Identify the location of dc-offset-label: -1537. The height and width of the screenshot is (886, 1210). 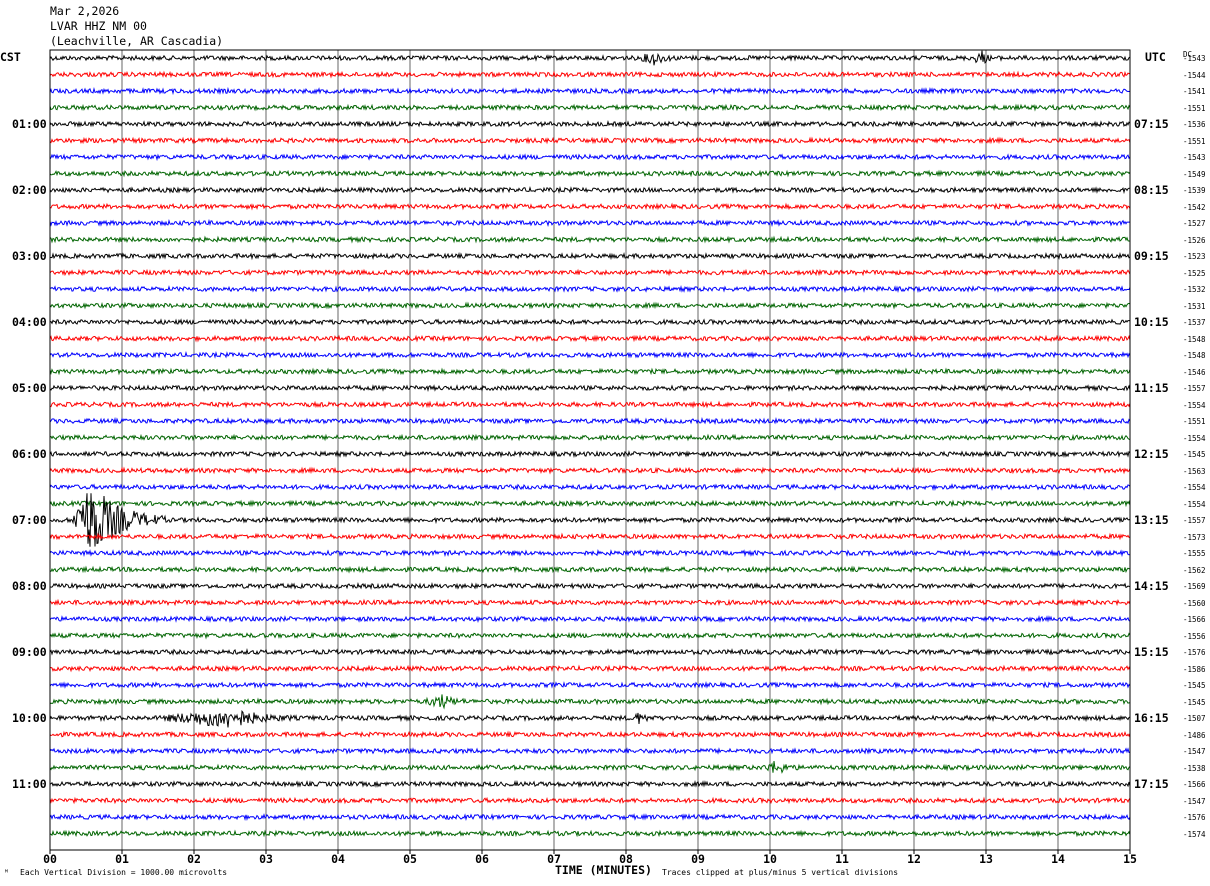
(1194, 322).